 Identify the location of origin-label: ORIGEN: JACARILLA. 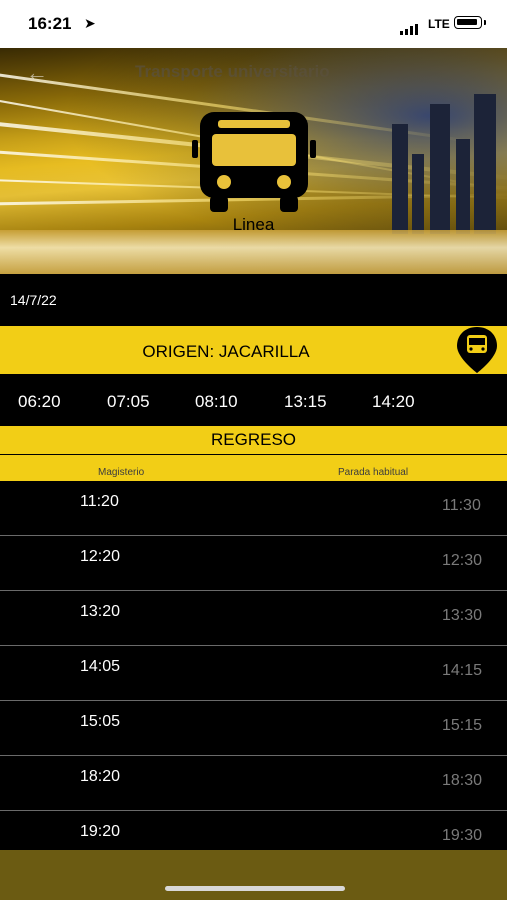
(226, 351).